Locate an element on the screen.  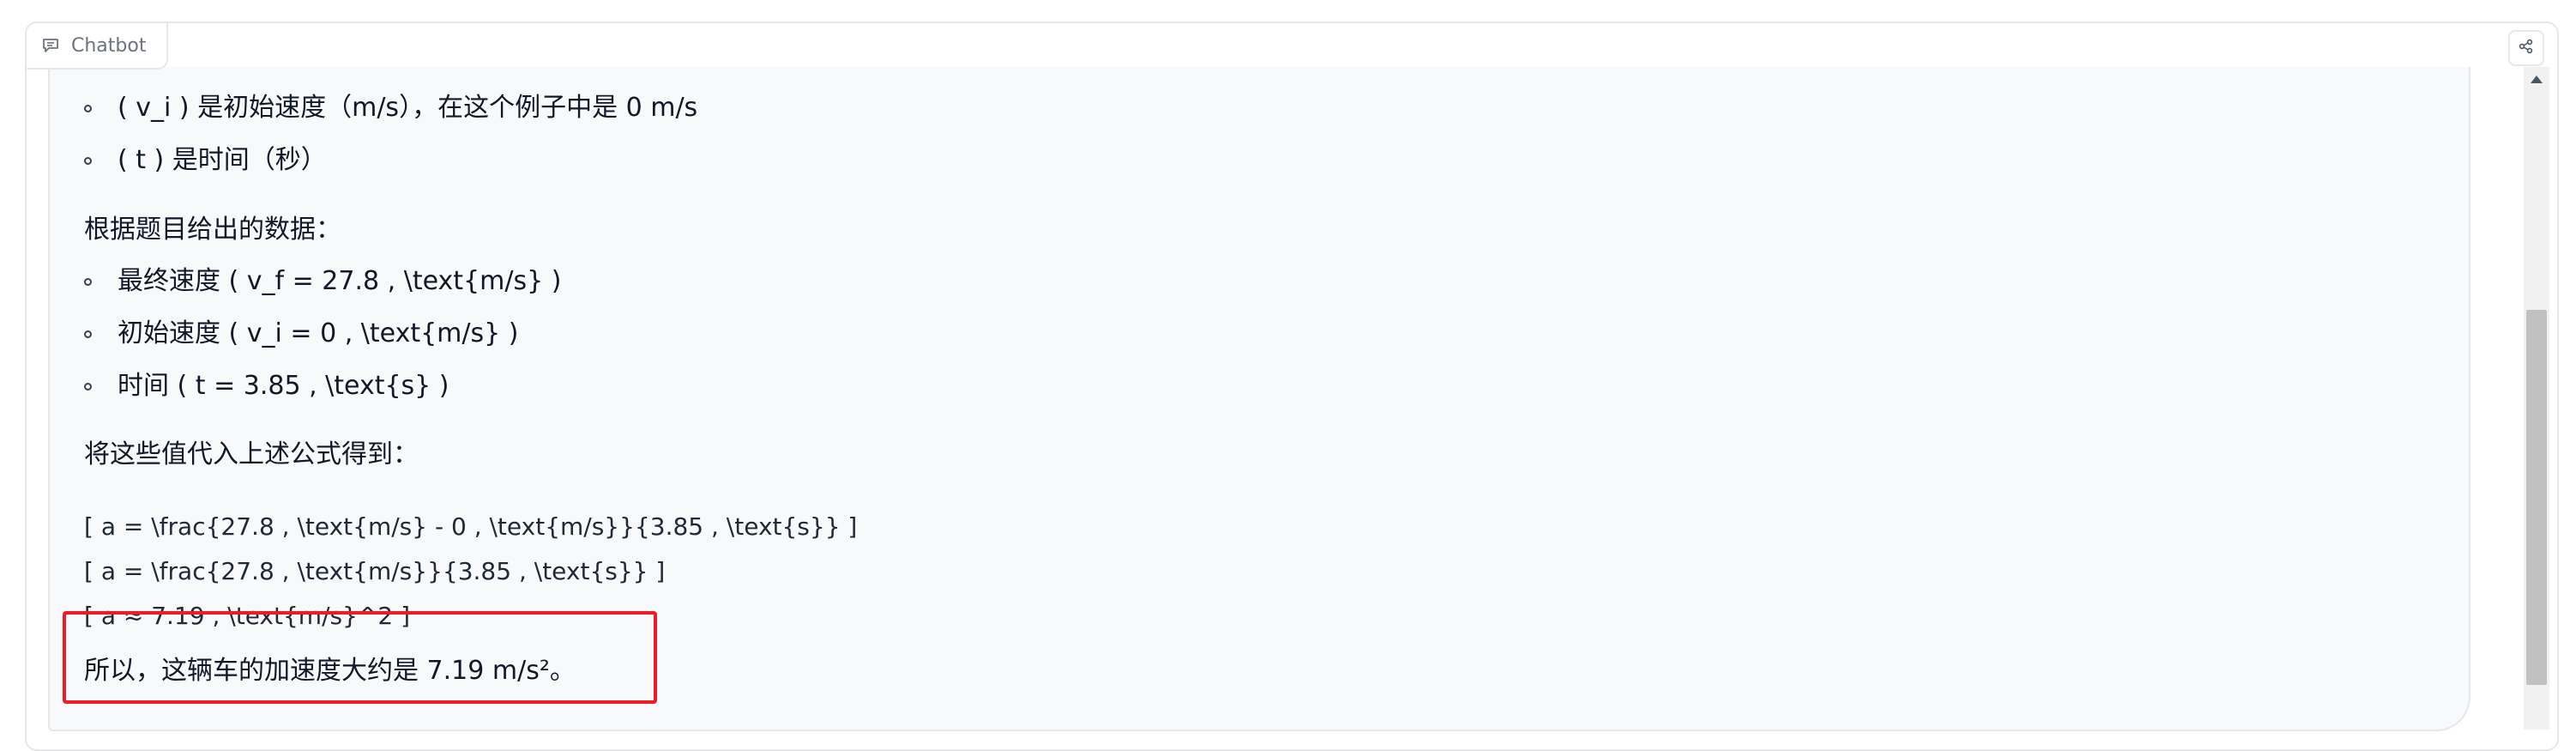
chatbot-label: Chatbot is located at coordinates (97, 45).